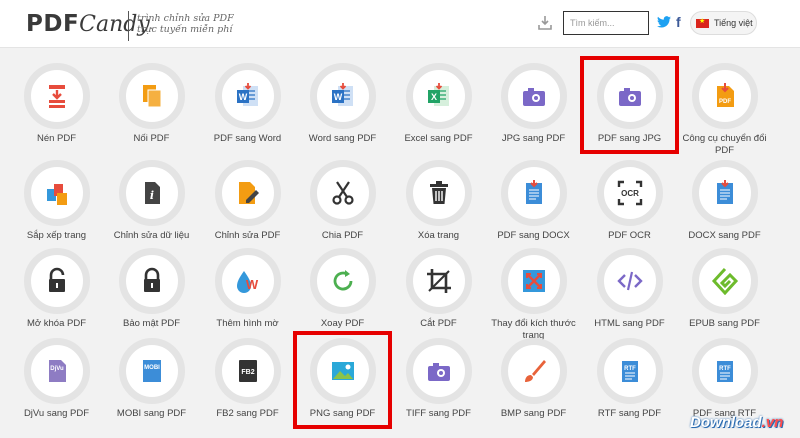 The image size is (800, 438). I want to click on tool-cong-cu-chuyen-doi-pdf: Công cụ chuyển đổi PDF, so click(724, 110).